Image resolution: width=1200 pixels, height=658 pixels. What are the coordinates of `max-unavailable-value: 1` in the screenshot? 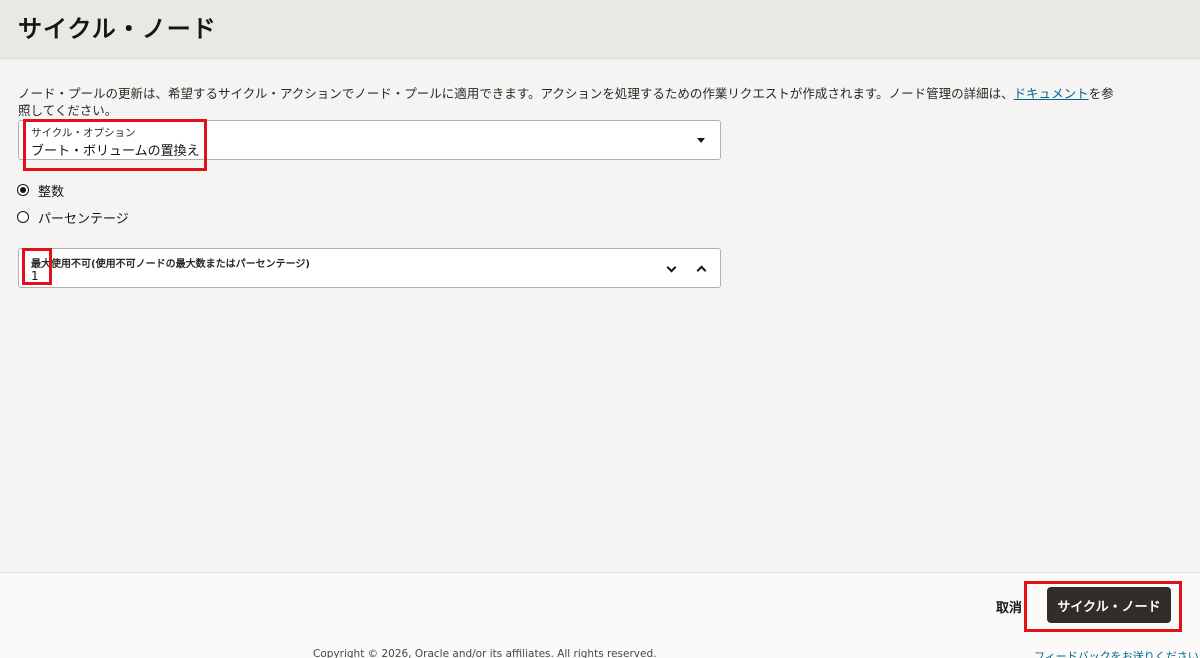 It's located at (35, 276).